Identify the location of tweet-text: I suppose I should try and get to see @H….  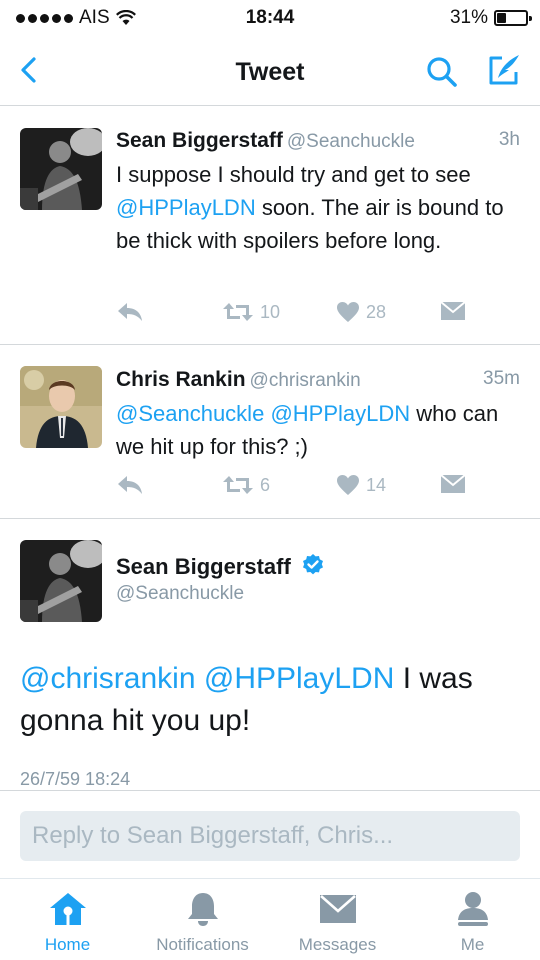
(321, 207).